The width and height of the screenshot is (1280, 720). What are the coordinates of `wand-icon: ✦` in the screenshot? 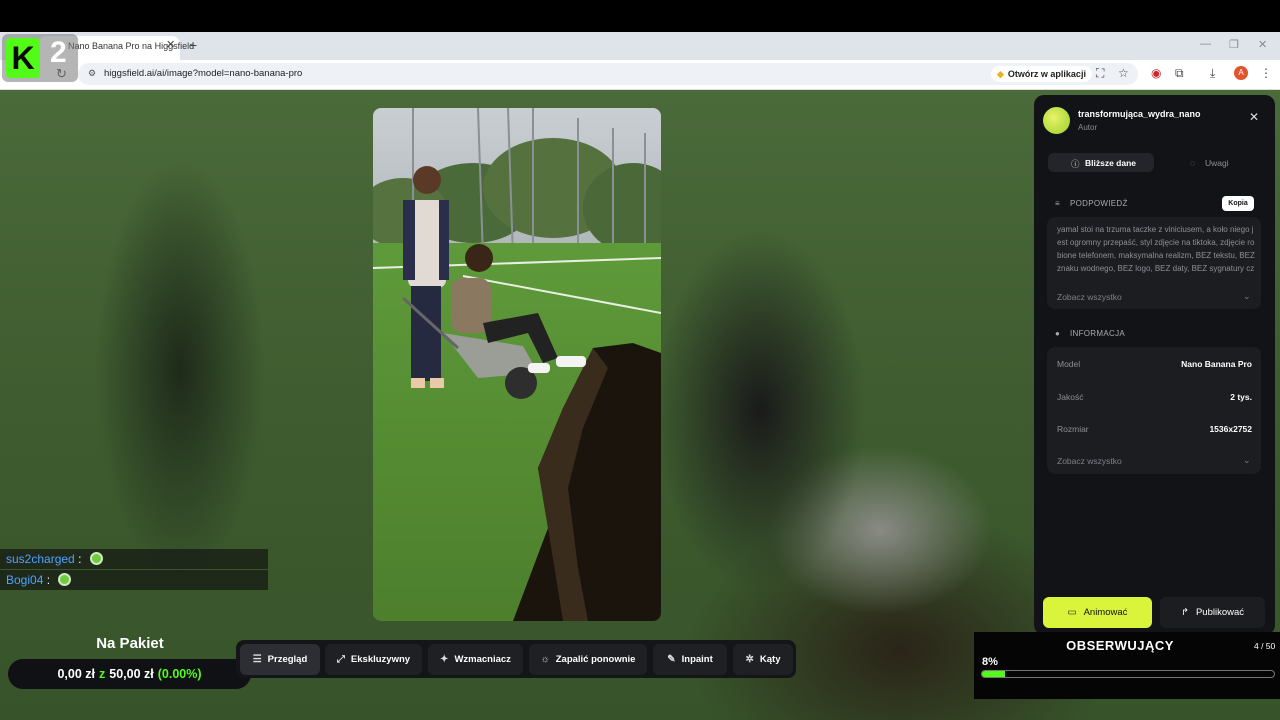 It's located at (444, 659).